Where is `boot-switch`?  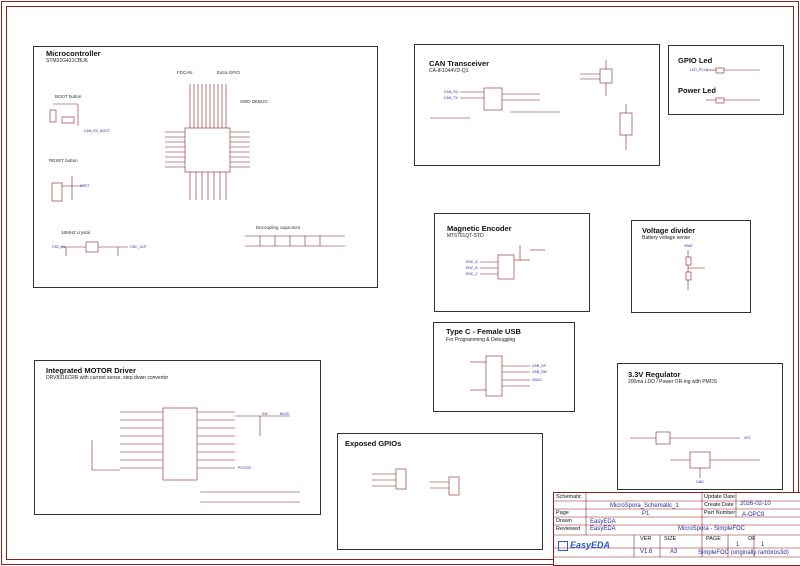
boot-switch is located at coordinates (68, 120).